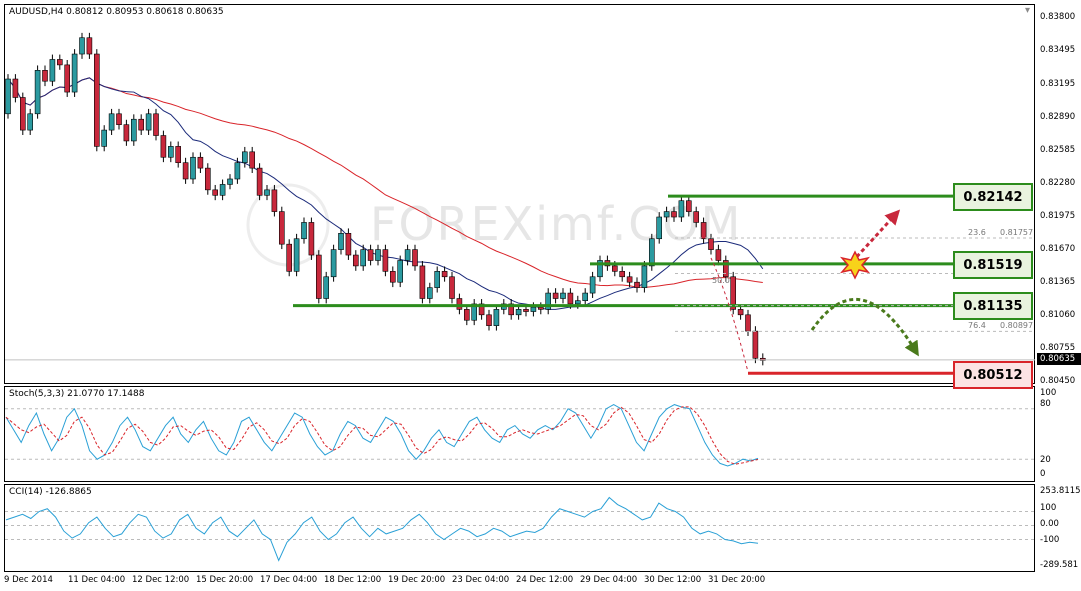 The width and height of the screenshot is (1081, 591). Describe the element at coordinates (1045, 404) in the screenshot. I see `stoch-tick: 80` at that location.